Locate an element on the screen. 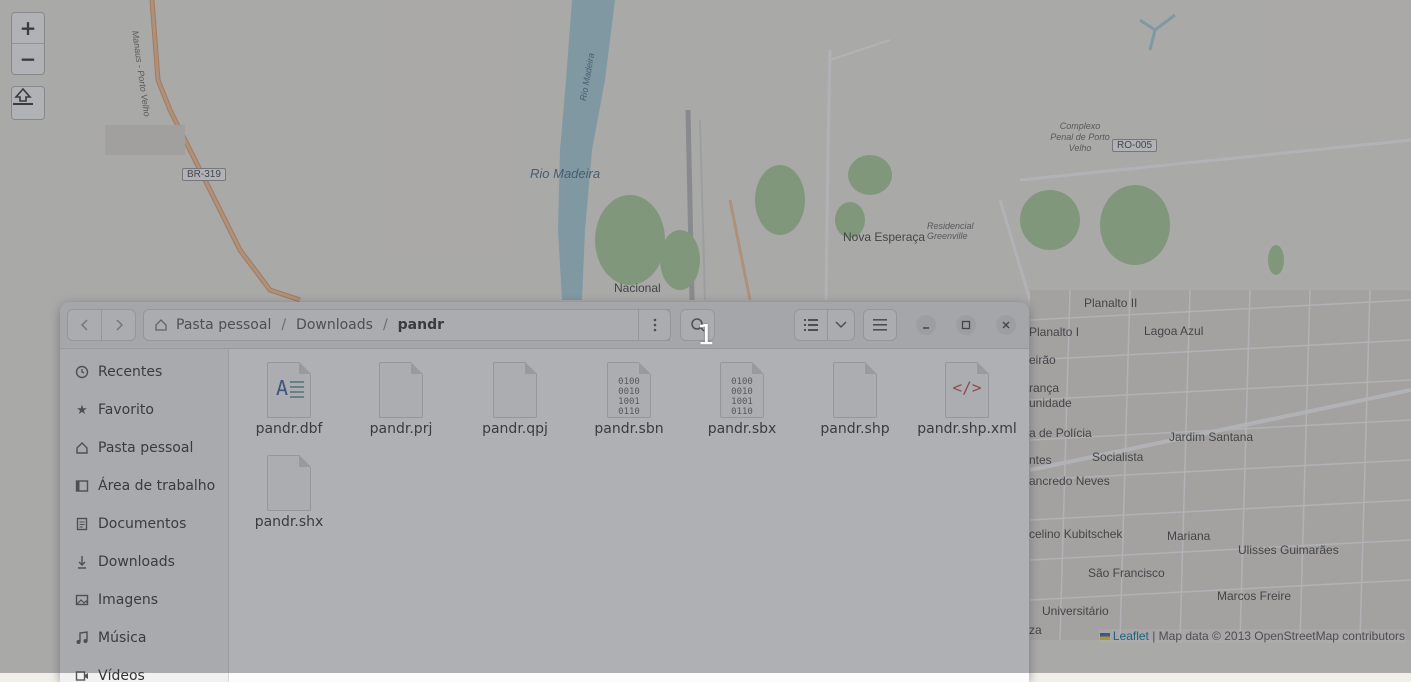  file-item: pandr.shp is located at coordinates (855, 393).